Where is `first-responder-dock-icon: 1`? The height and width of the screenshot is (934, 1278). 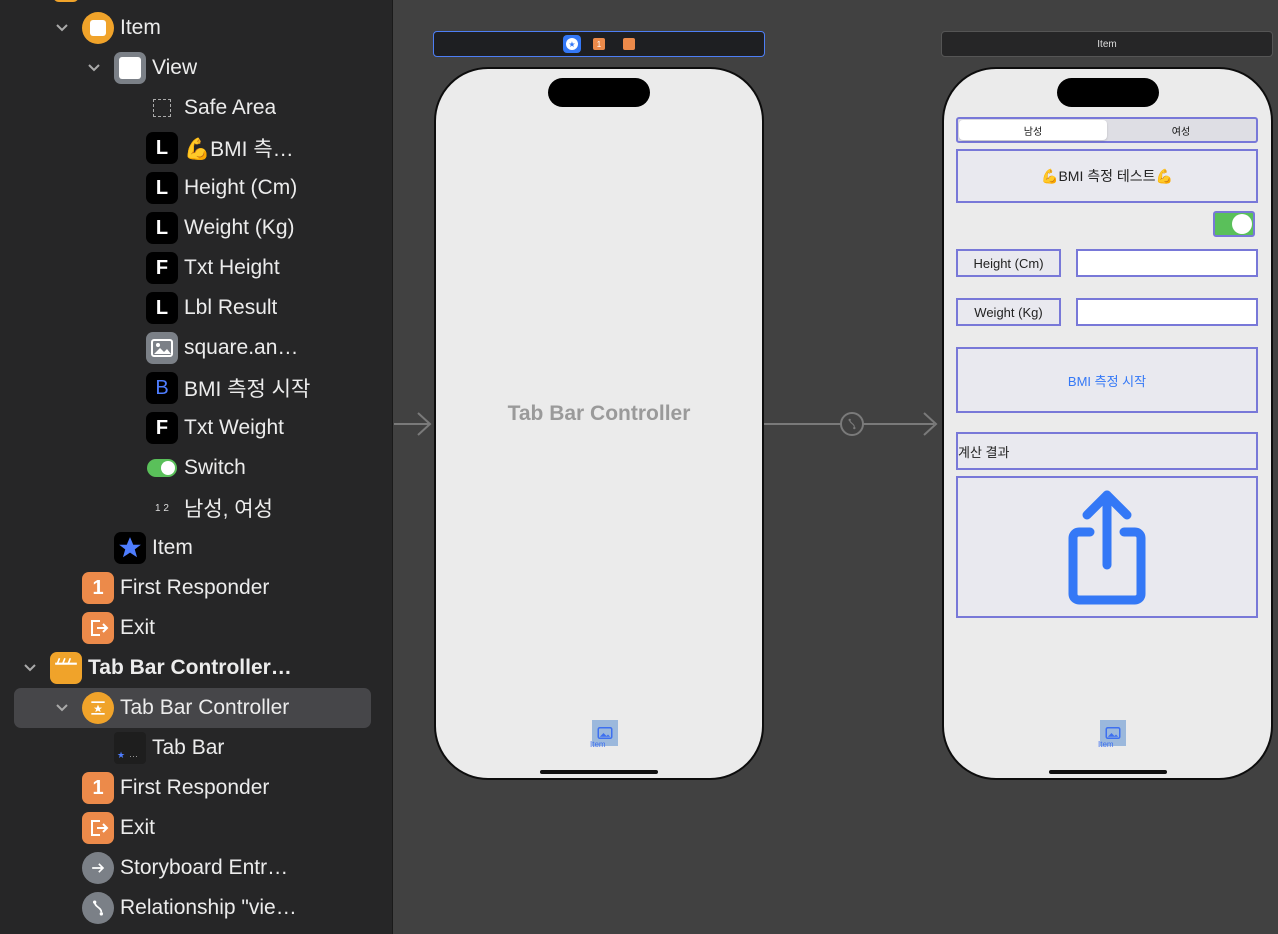
first-responder-dock-icon: 1 is located at coordinates (599, 44).